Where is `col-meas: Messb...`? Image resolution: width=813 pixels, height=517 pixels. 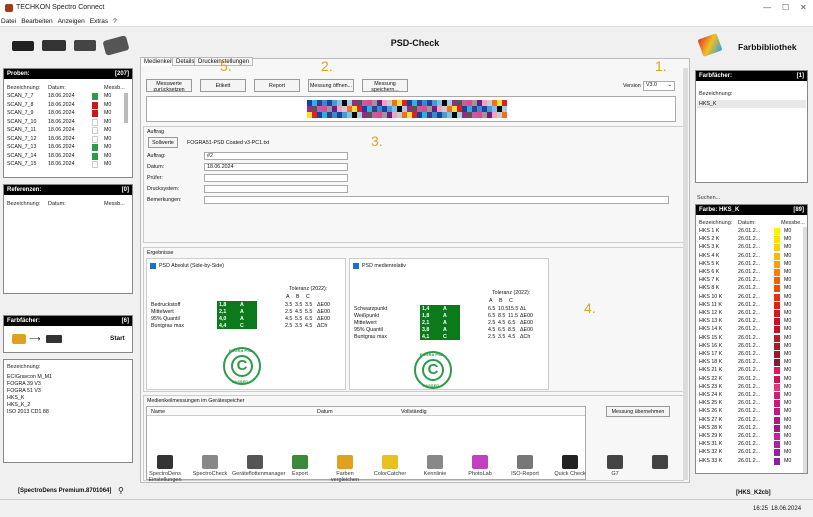
col-meas: Messb... is located at coordinates (114, 88).